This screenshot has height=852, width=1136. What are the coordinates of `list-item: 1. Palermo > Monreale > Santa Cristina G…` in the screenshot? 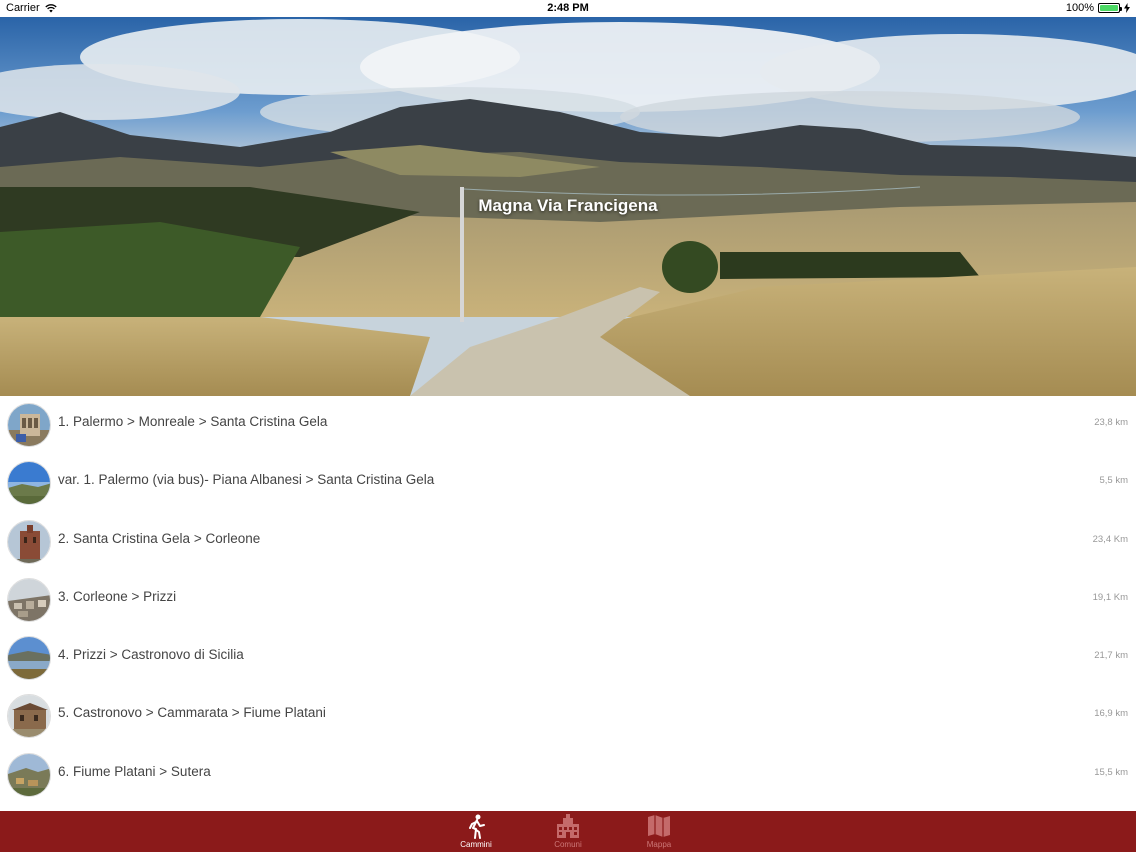 It's located at (568, 425).